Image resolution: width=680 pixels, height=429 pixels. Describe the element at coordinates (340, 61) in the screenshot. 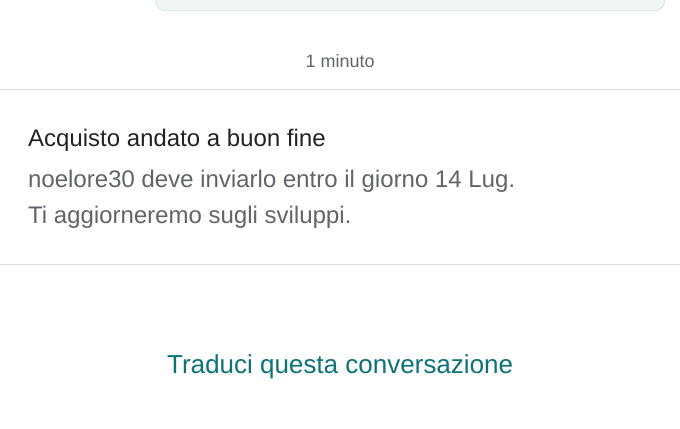

I see `timestamp: 1 minuto` at that location.